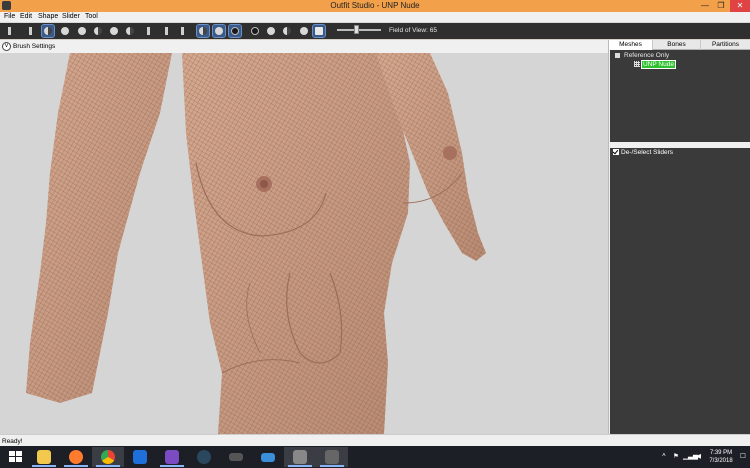 The height and width of the screenshot is (468, 750). Describe the element at coordinates (9, 31) in the screenshot. I see `select-tool-icon` at that location.